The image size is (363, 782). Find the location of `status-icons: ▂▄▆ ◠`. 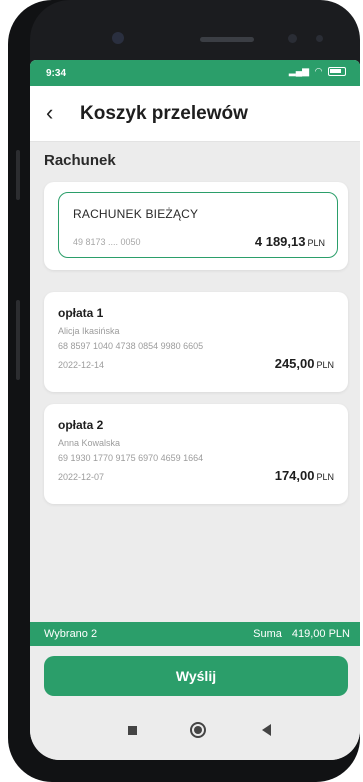

status-icons: ▂▄▆ ◠ is located at coordinates (317, 71).